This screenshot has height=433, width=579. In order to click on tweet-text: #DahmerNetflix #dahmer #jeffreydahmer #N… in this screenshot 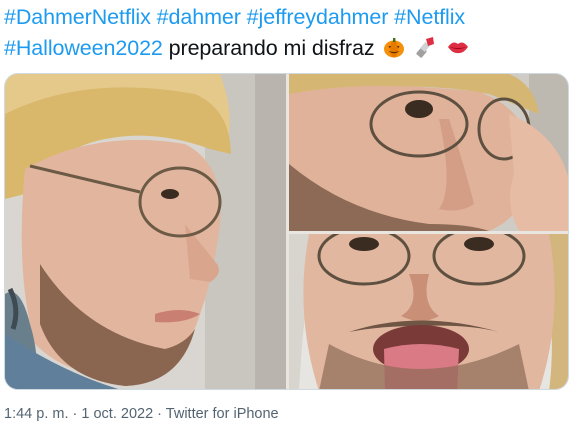, I will do `click(289, 33)`.